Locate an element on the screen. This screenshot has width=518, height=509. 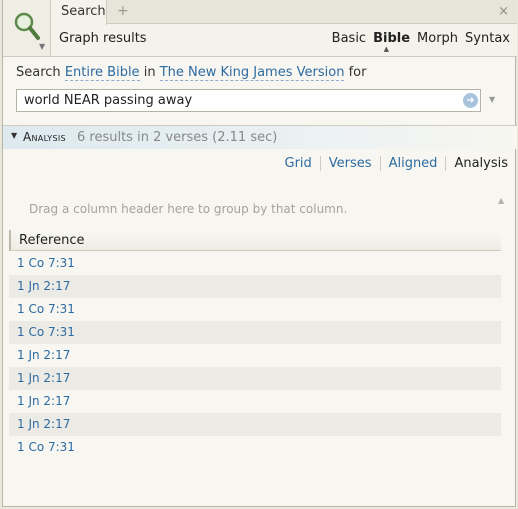
close-icon: × is located at coordinates (503, 11).